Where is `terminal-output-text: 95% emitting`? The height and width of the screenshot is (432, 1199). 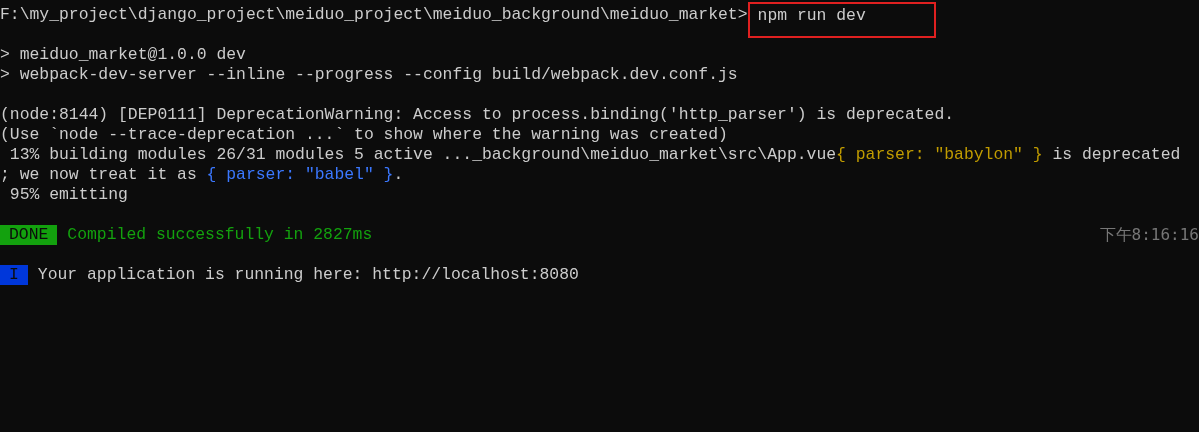
terminal-output-text: 95% emitting is located at coordinates (68, 195).